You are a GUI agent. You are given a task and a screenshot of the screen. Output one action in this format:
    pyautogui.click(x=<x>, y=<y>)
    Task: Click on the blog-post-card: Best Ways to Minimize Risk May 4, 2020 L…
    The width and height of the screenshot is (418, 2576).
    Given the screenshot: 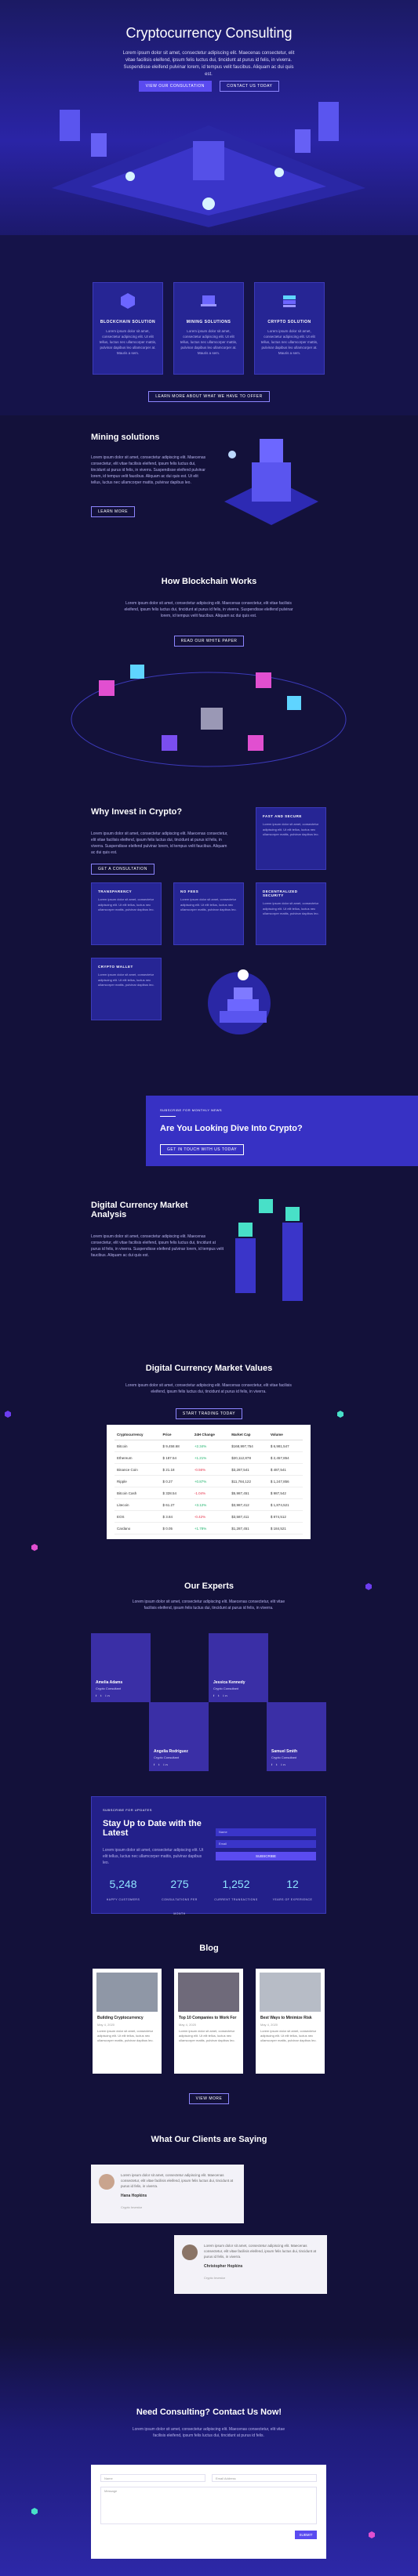 What is the action you would take?
    pyautogui.click(x=290, y=2021)
    